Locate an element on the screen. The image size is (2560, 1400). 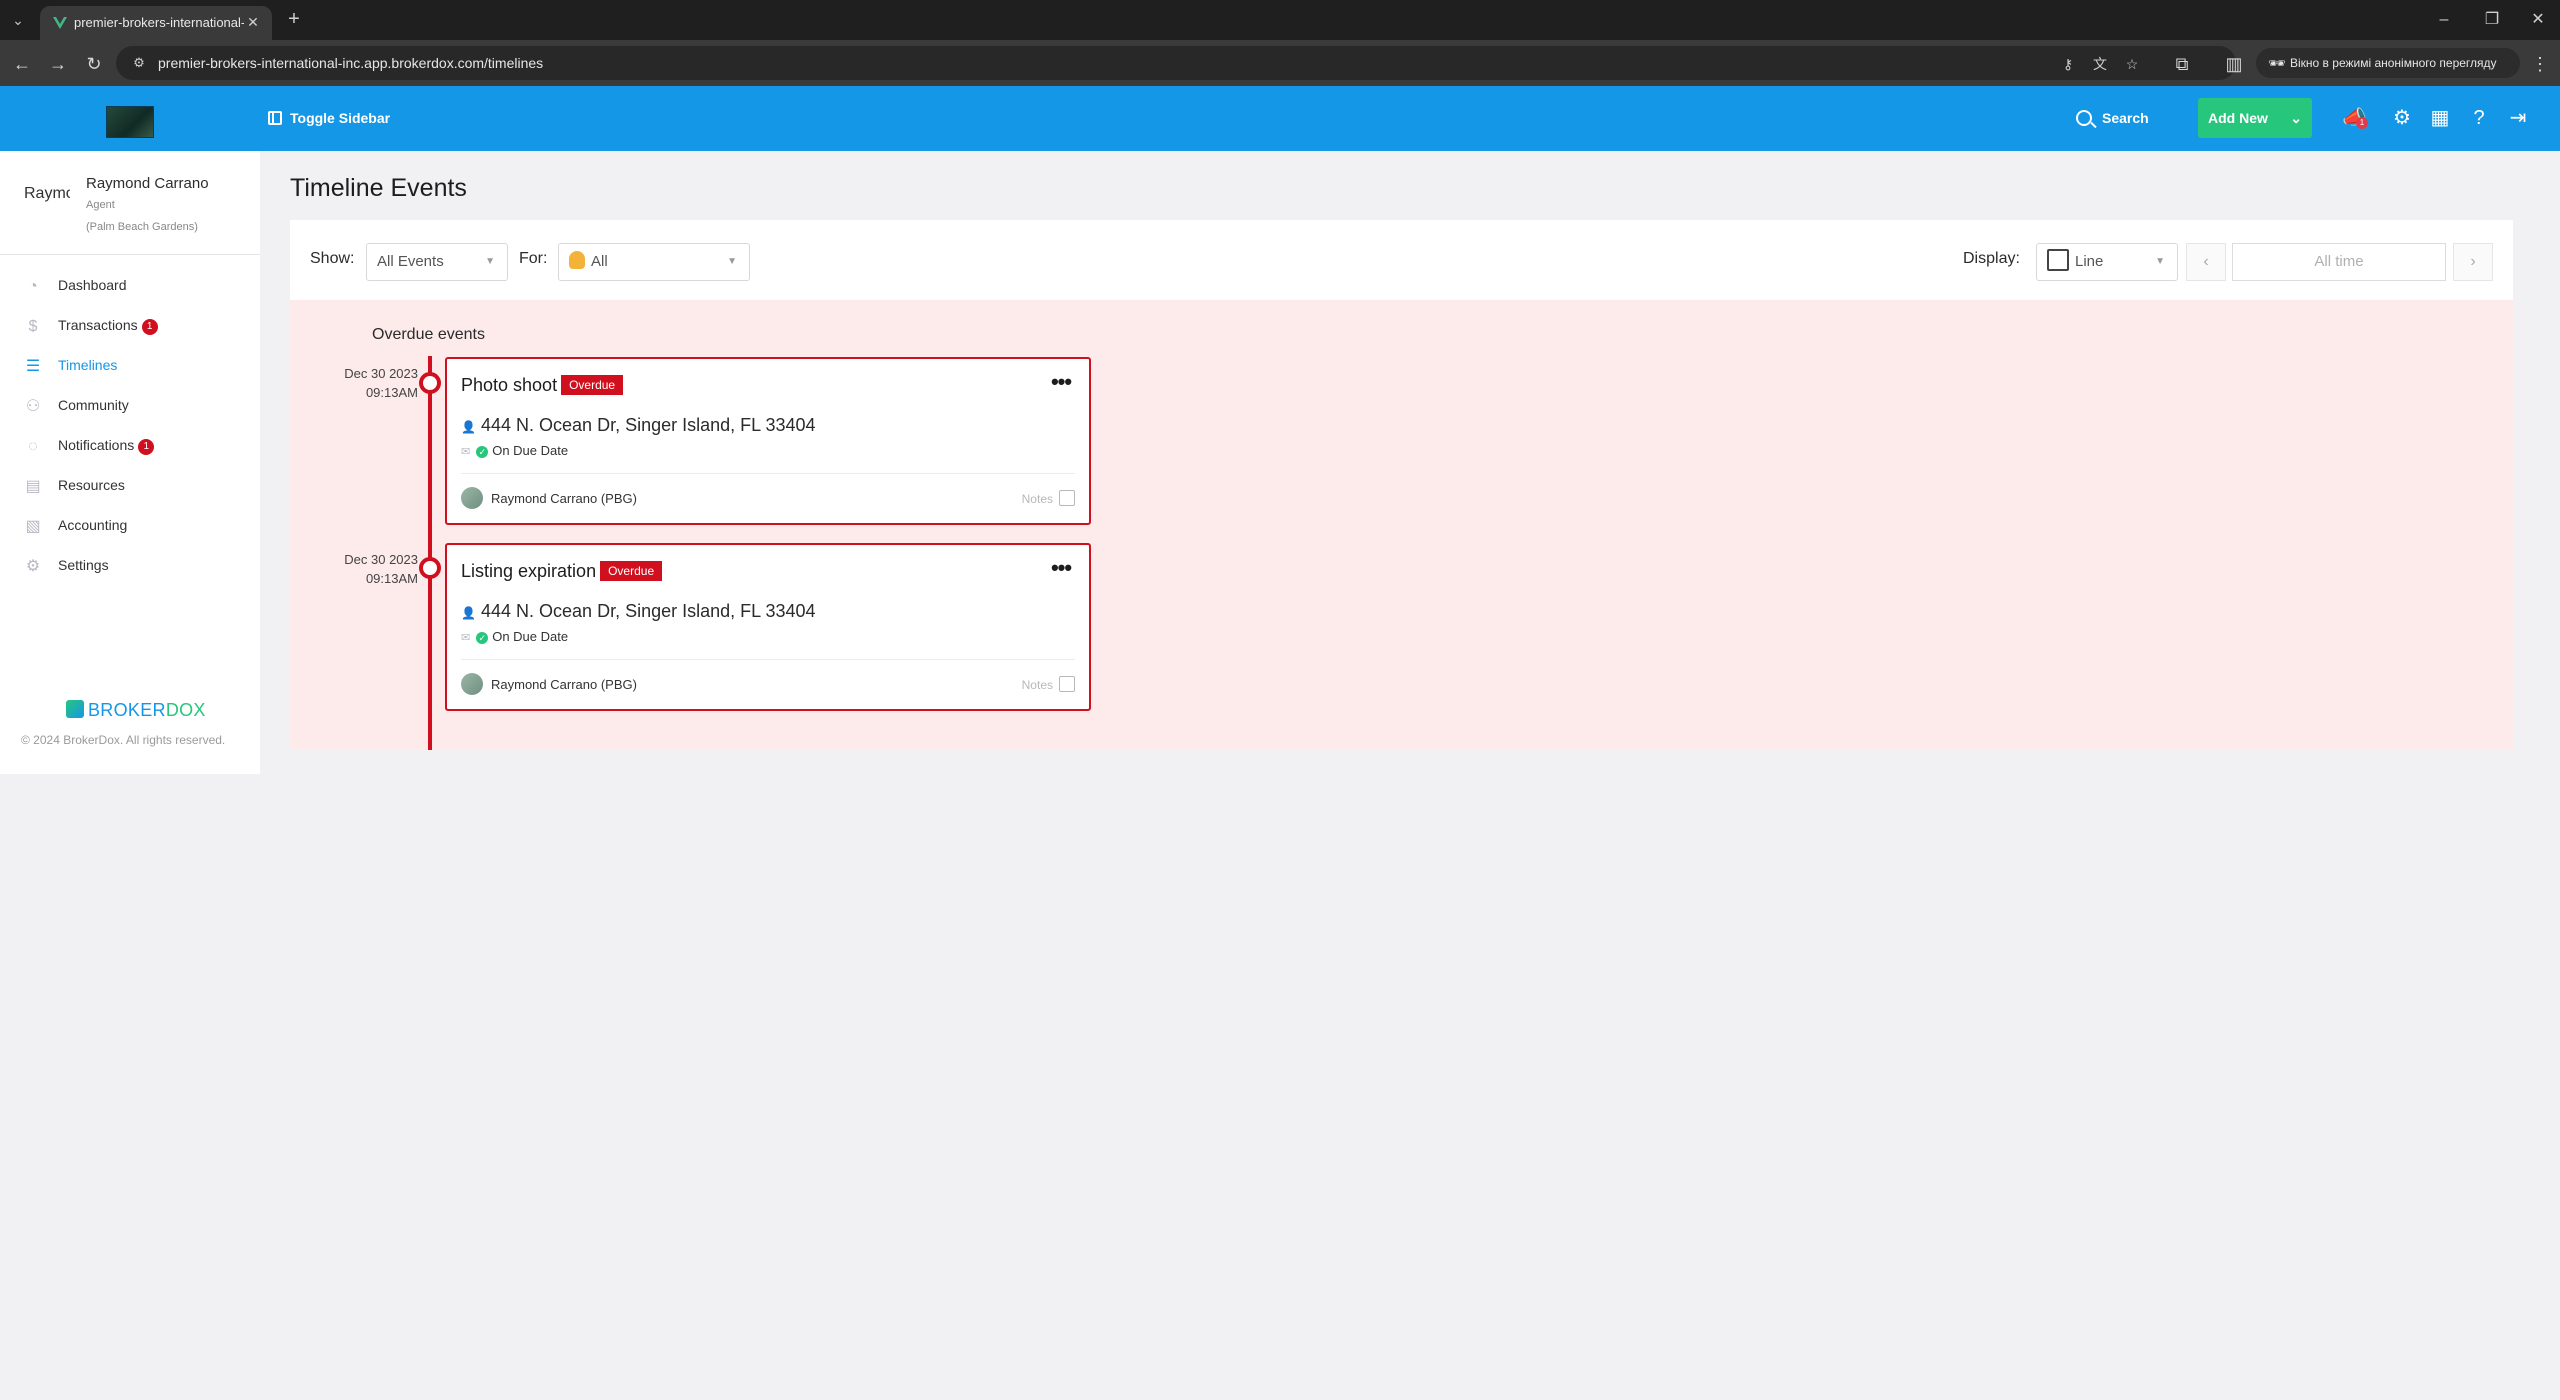
extensions-icon: ⧉ is located at coordinates (2182, 64).